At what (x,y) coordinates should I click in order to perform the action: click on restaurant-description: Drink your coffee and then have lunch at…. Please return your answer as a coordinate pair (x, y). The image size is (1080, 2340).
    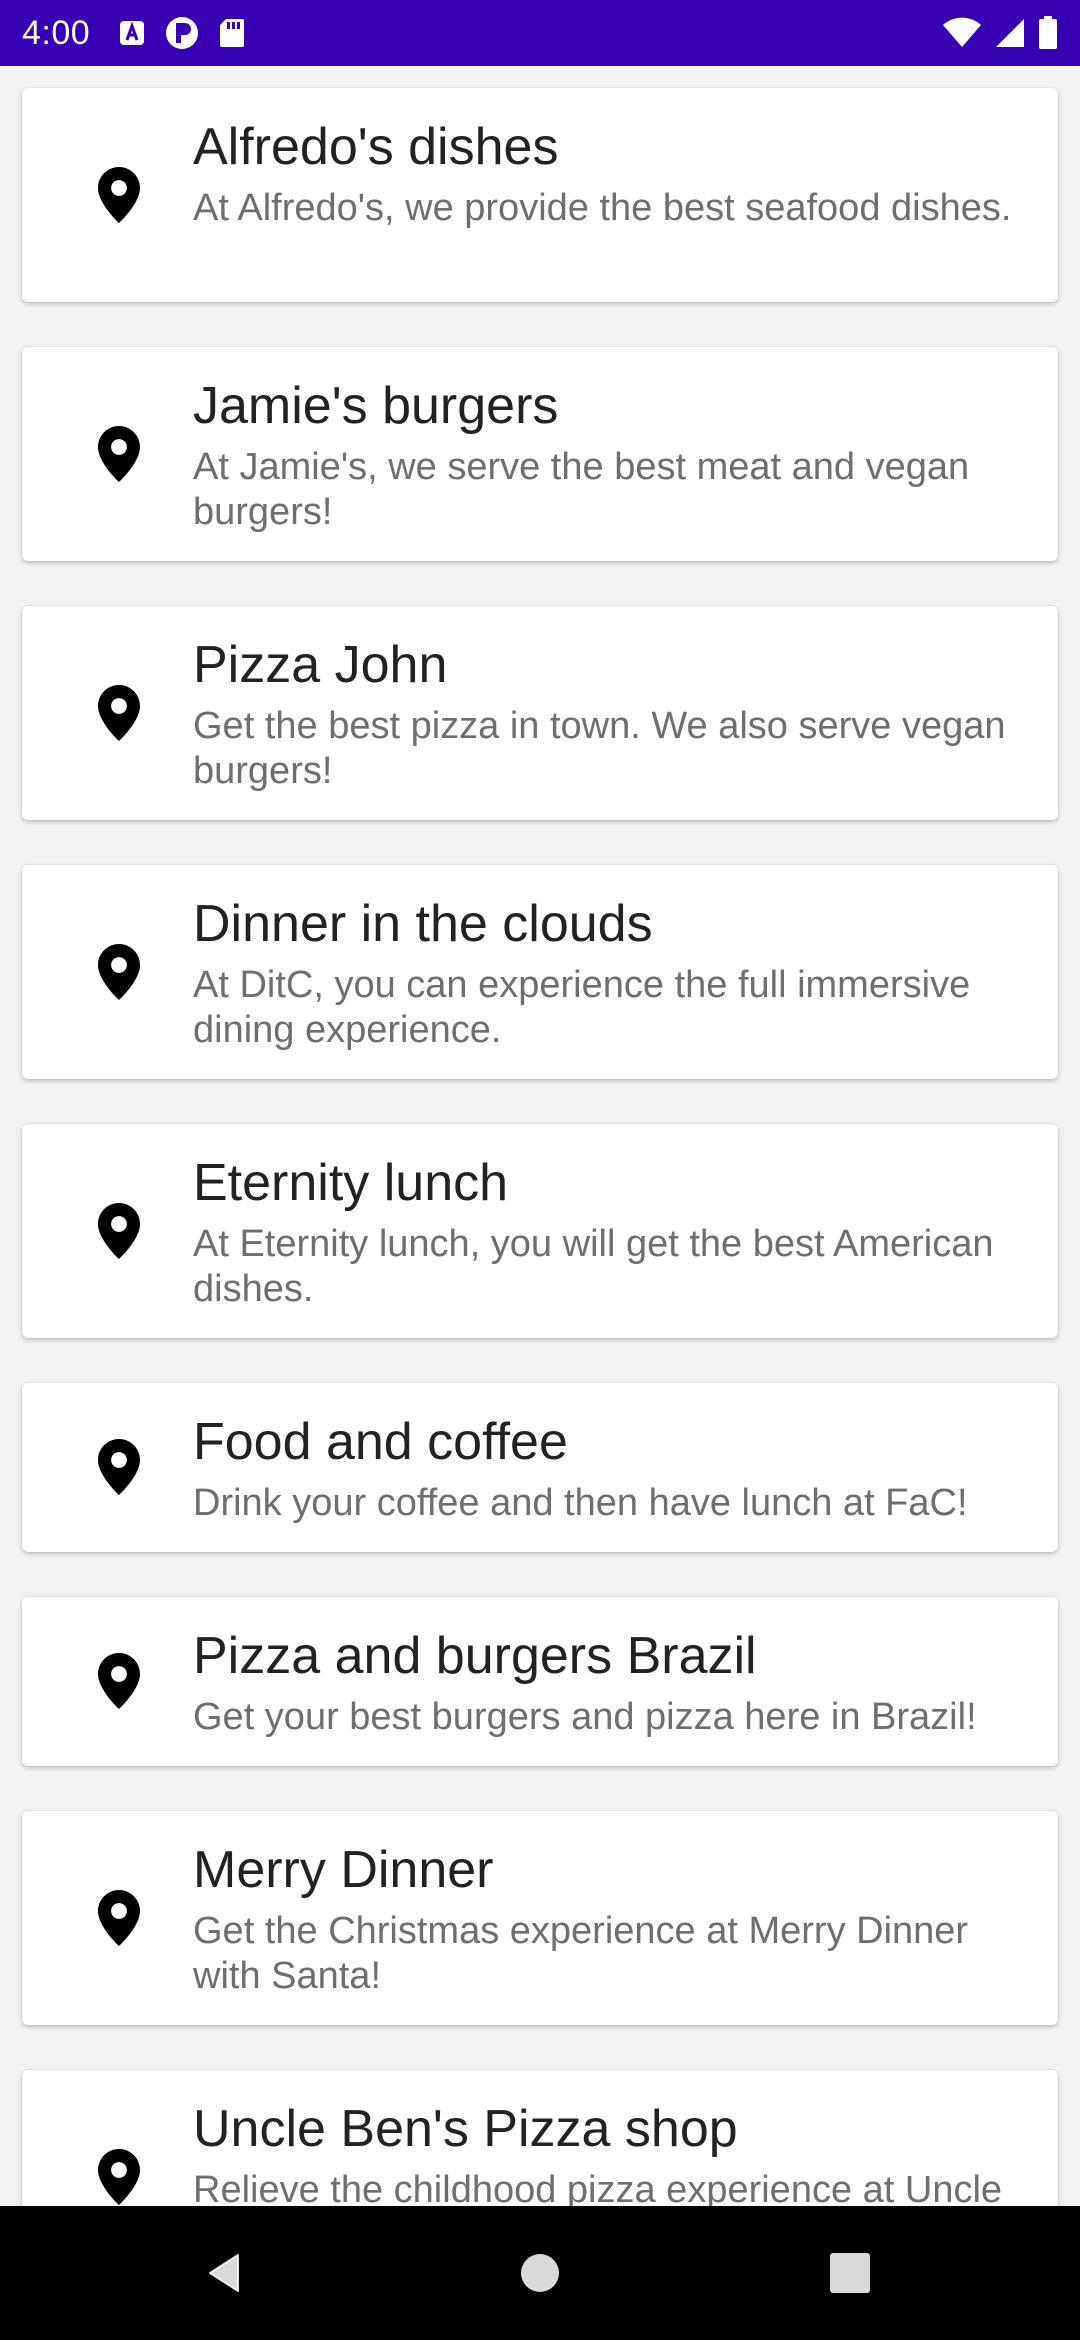
    Looking at the image, I should click on (580, 1503).